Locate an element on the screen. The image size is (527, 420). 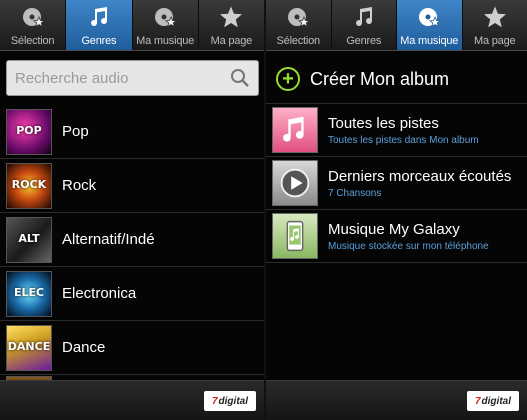
artwork-text: POP is located at coordinates (29, 130).